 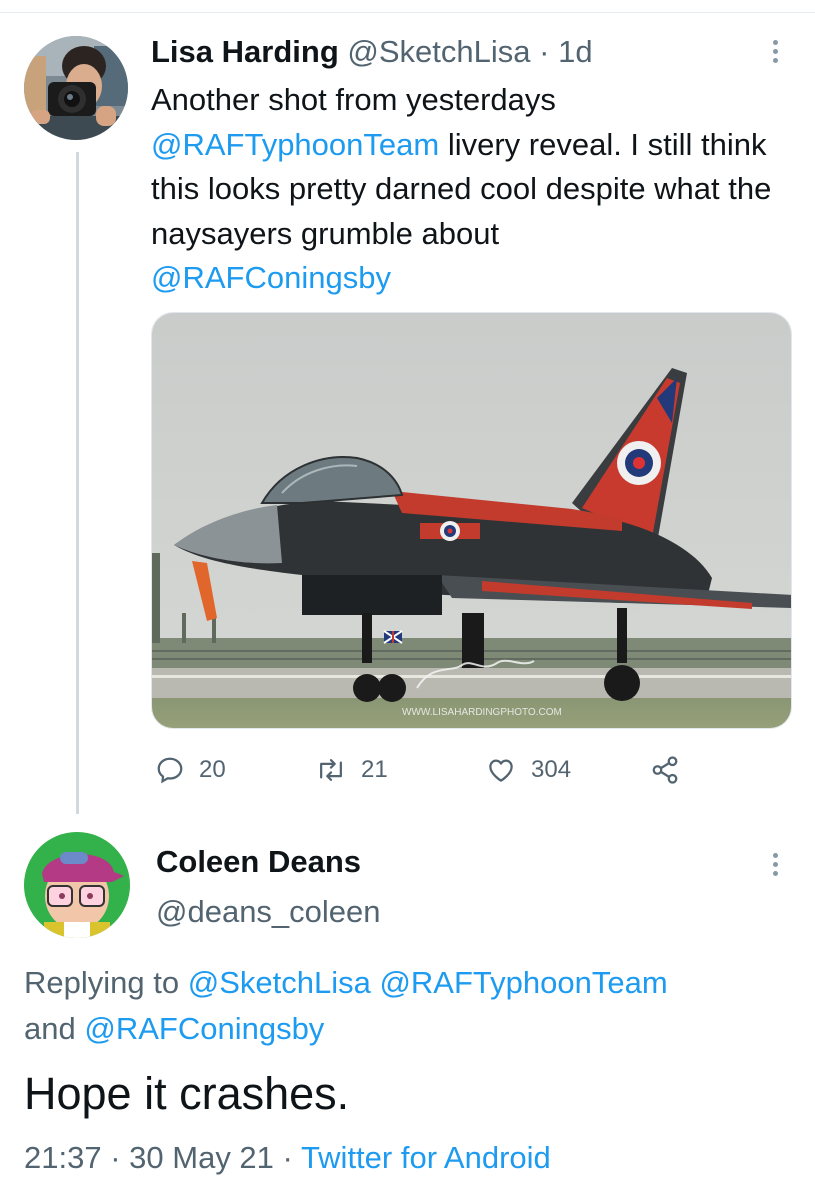 What do you see at coordinates (77, 483) in the screenshot?
I see `thread-connector-line` at bounding box center [77, 483].